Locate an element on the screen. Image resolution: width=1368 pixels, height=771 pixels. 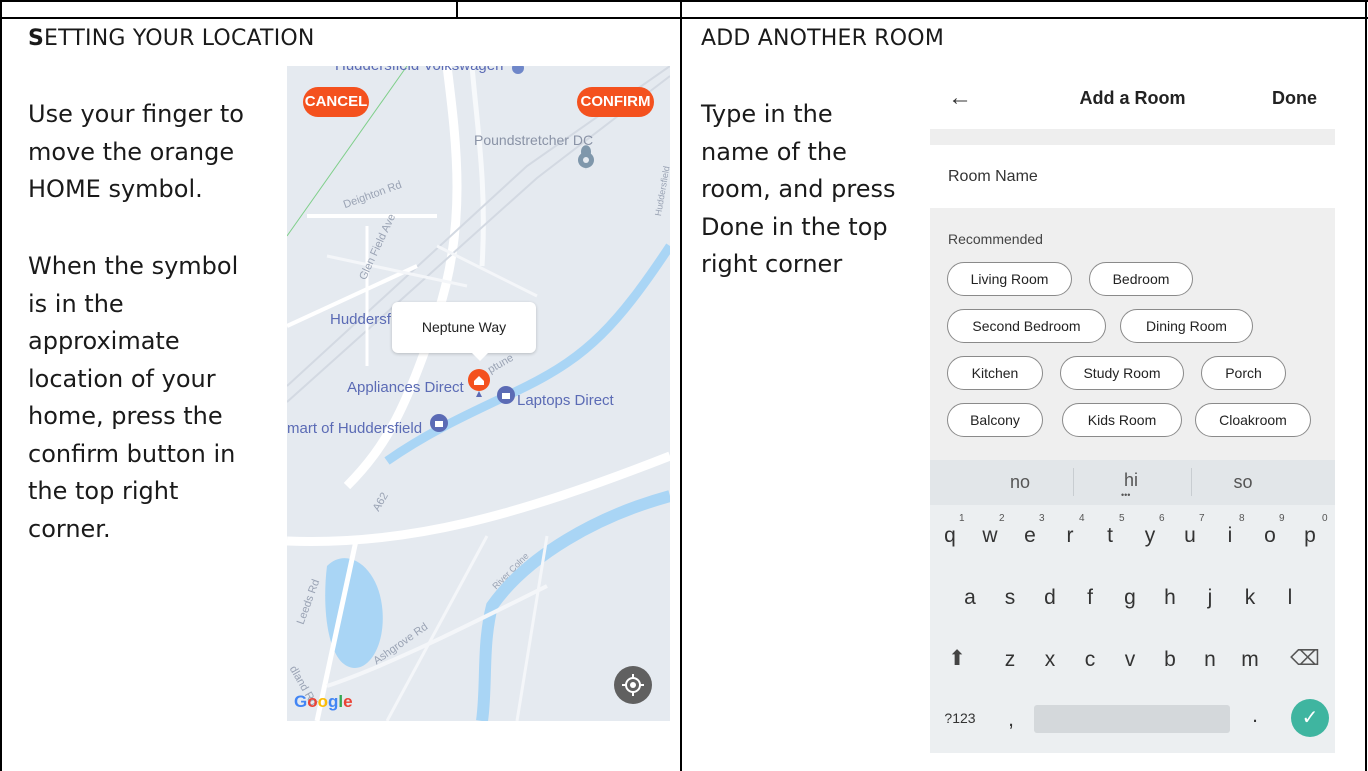
map-label-smart: mart of Huddersfield is located at coordinates (355, 428).